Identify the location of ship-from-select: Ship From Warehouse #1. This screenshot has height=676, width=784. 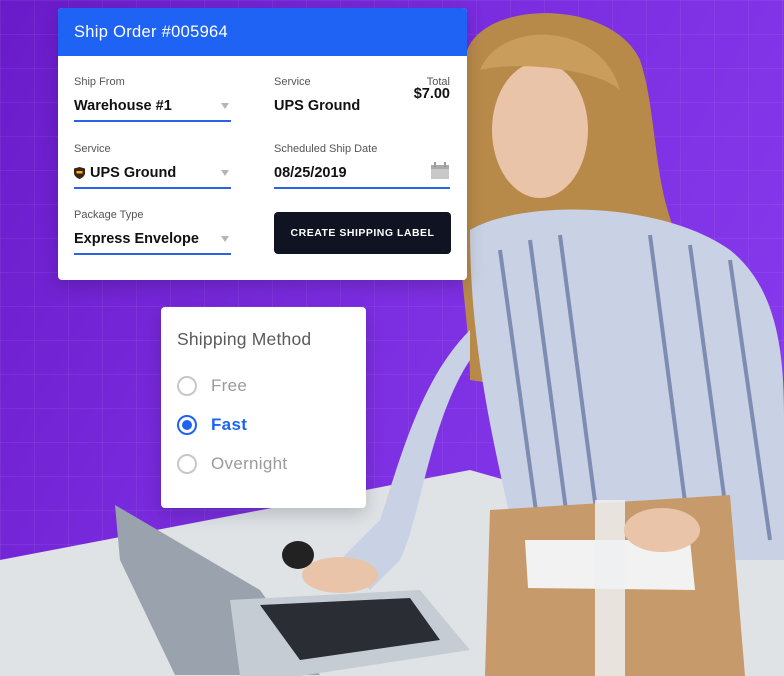
(152, 99).